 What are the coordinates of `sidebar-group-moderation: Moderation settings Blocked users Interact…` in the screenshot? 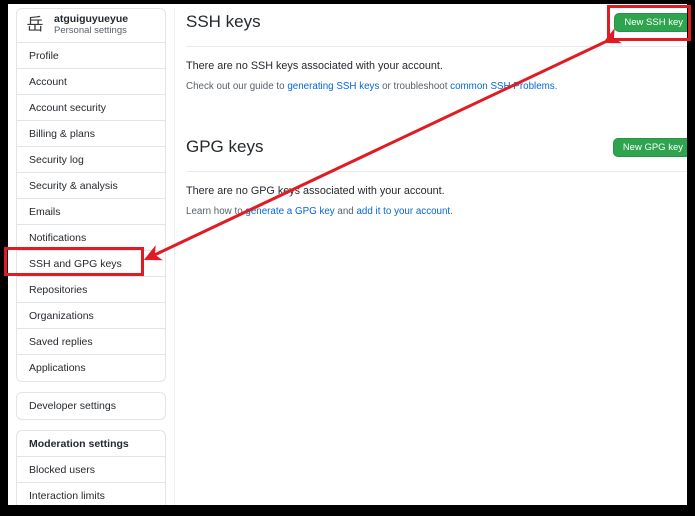 It's located at (91, 468).